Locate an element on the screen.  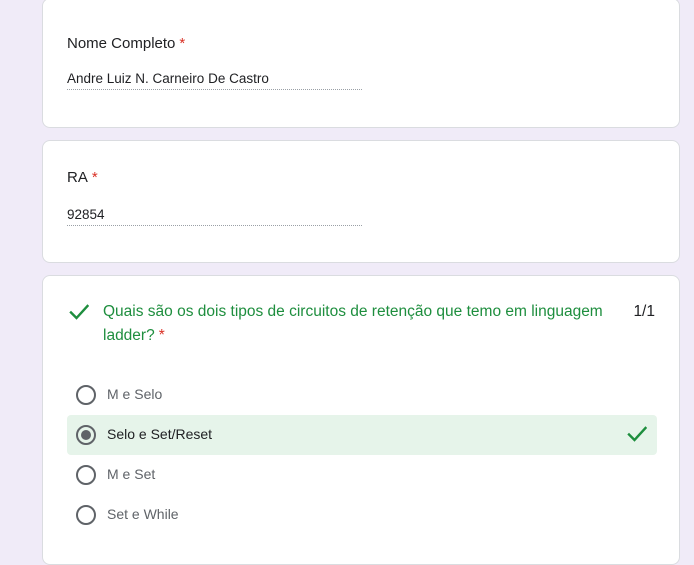
ra-answer: 92854 is located at coordinates (214, 216).